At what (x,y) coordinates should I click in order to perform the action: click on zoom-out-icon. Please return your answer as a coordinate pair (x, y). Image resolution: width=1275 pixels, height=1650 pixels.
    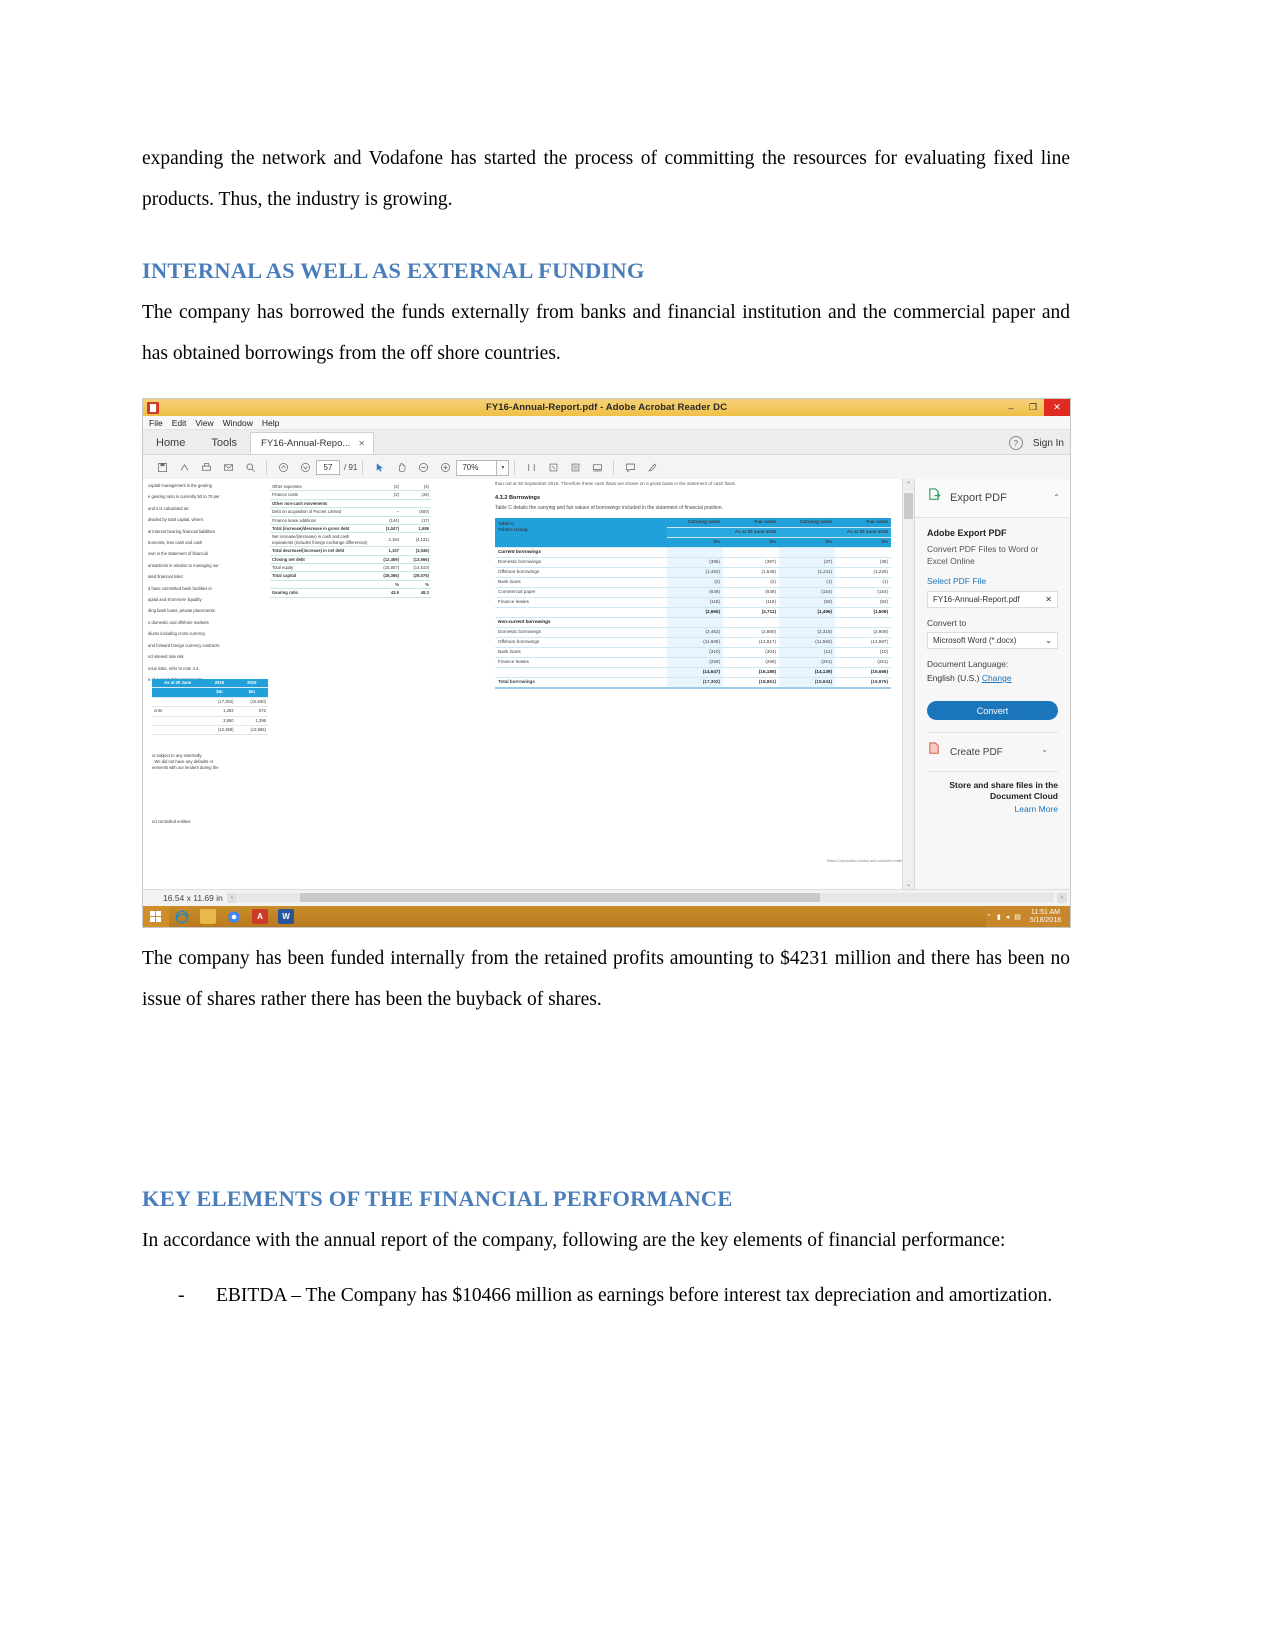
    Looking at the image, I should click on (423, 468).